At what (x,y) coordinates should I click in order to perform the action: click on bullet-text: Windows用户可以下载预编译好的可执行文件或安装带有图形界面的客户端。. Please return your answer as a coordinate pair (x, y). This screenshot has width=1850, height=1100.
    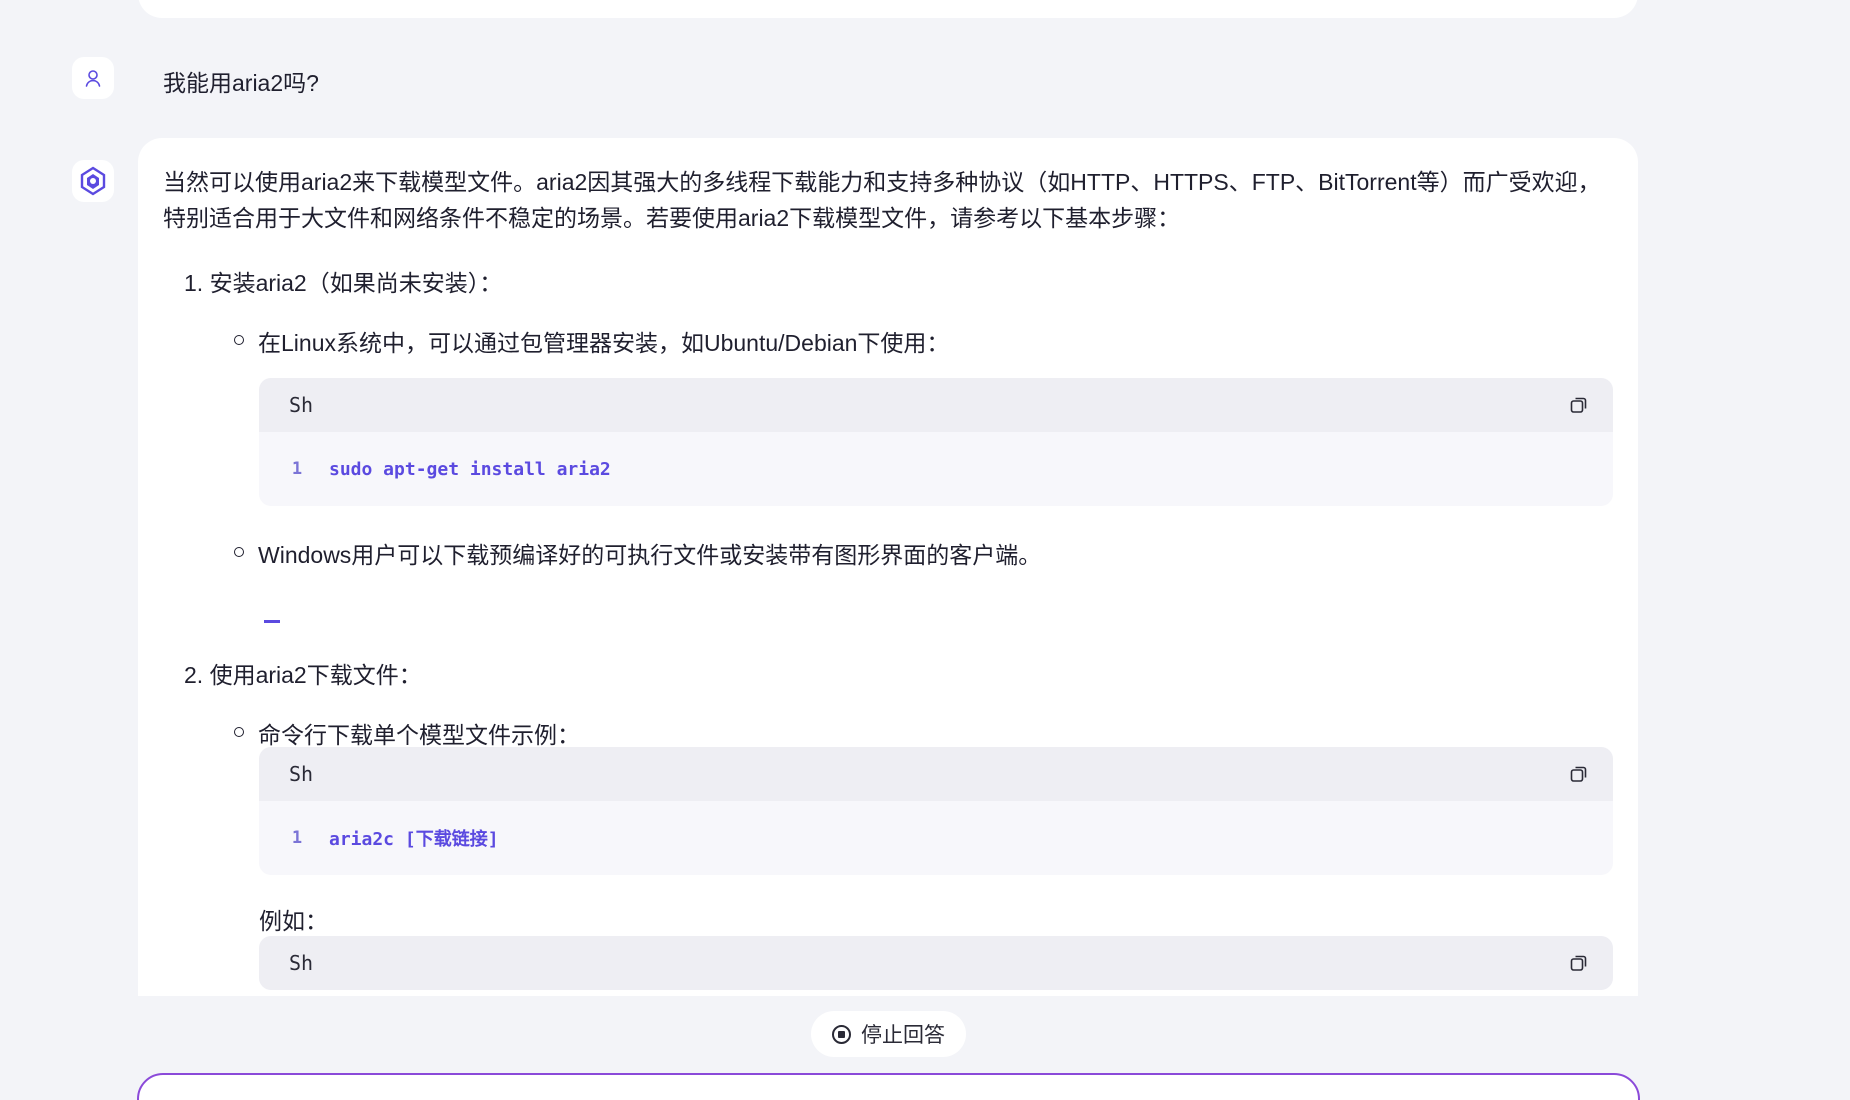
    Looking at the image, I should click on (650, 555).